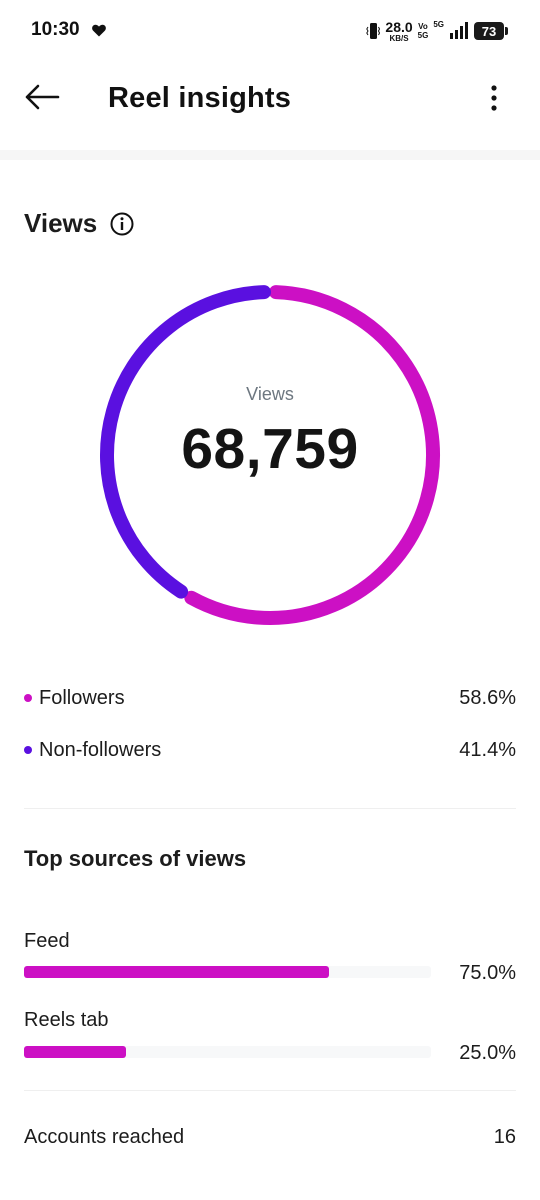 The width and height of the screenshot is (540, 1200). What do you see at coordinates (100, 749) in the screenshot?
I see `legend-label: Non-followers` at bounding box center [100, 749].